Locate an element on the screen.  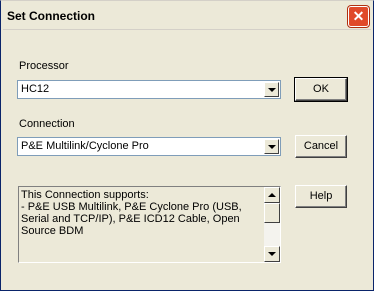
cancel-button: Cancel is located at coordinates (321, 146).